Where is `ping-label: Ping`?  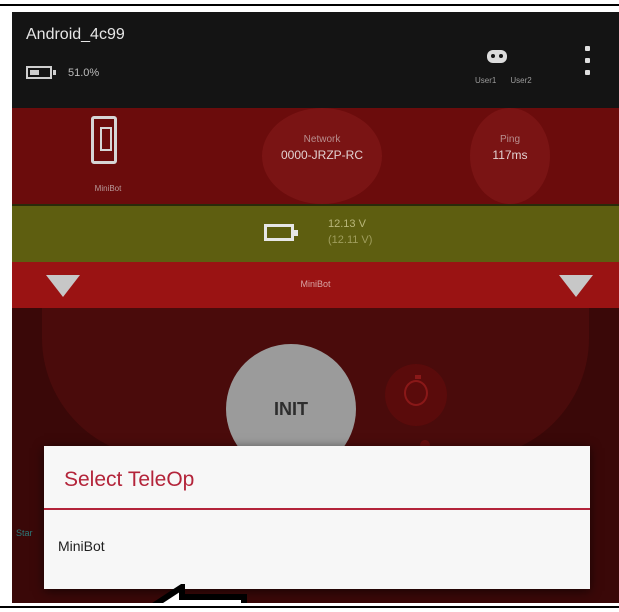 ping-label: Ping is located at coordinates (509, 139).